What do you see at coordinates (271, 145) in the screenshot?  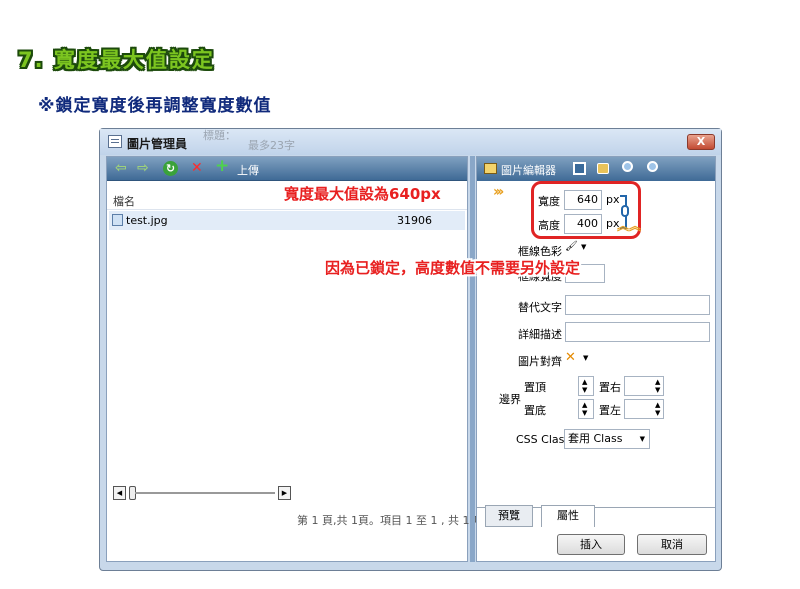 I see `ghost-hint: 最多23字` at bounding box center [271, 145].